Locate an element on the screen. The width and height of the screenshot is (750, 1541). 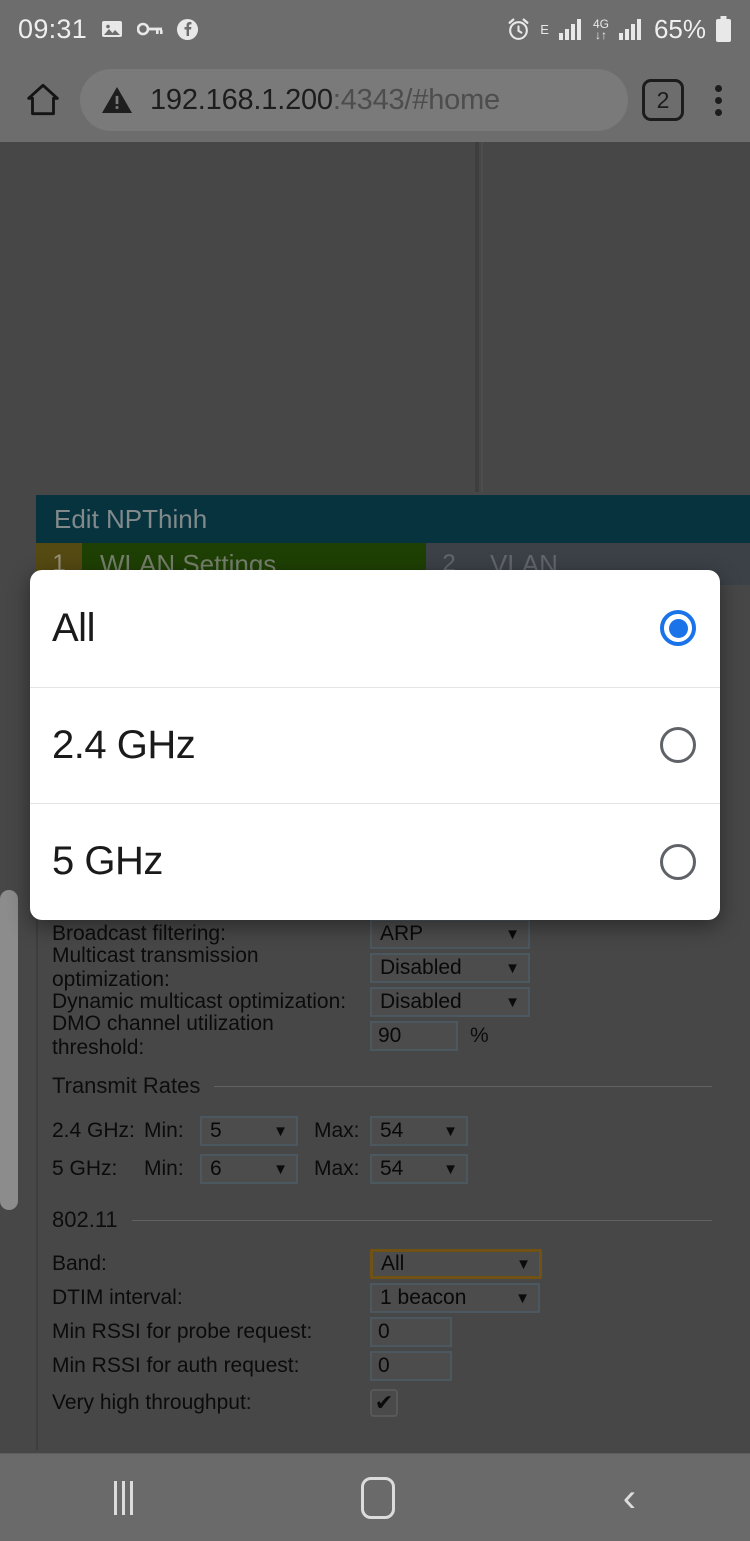
back-button: ‹ is located at coordinates (629, 1498).